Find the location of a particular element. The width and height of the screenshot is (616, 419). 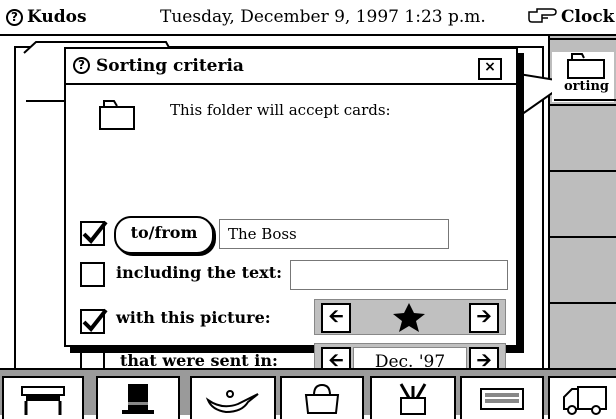

supplies-button is located at coordinates (413, 397).